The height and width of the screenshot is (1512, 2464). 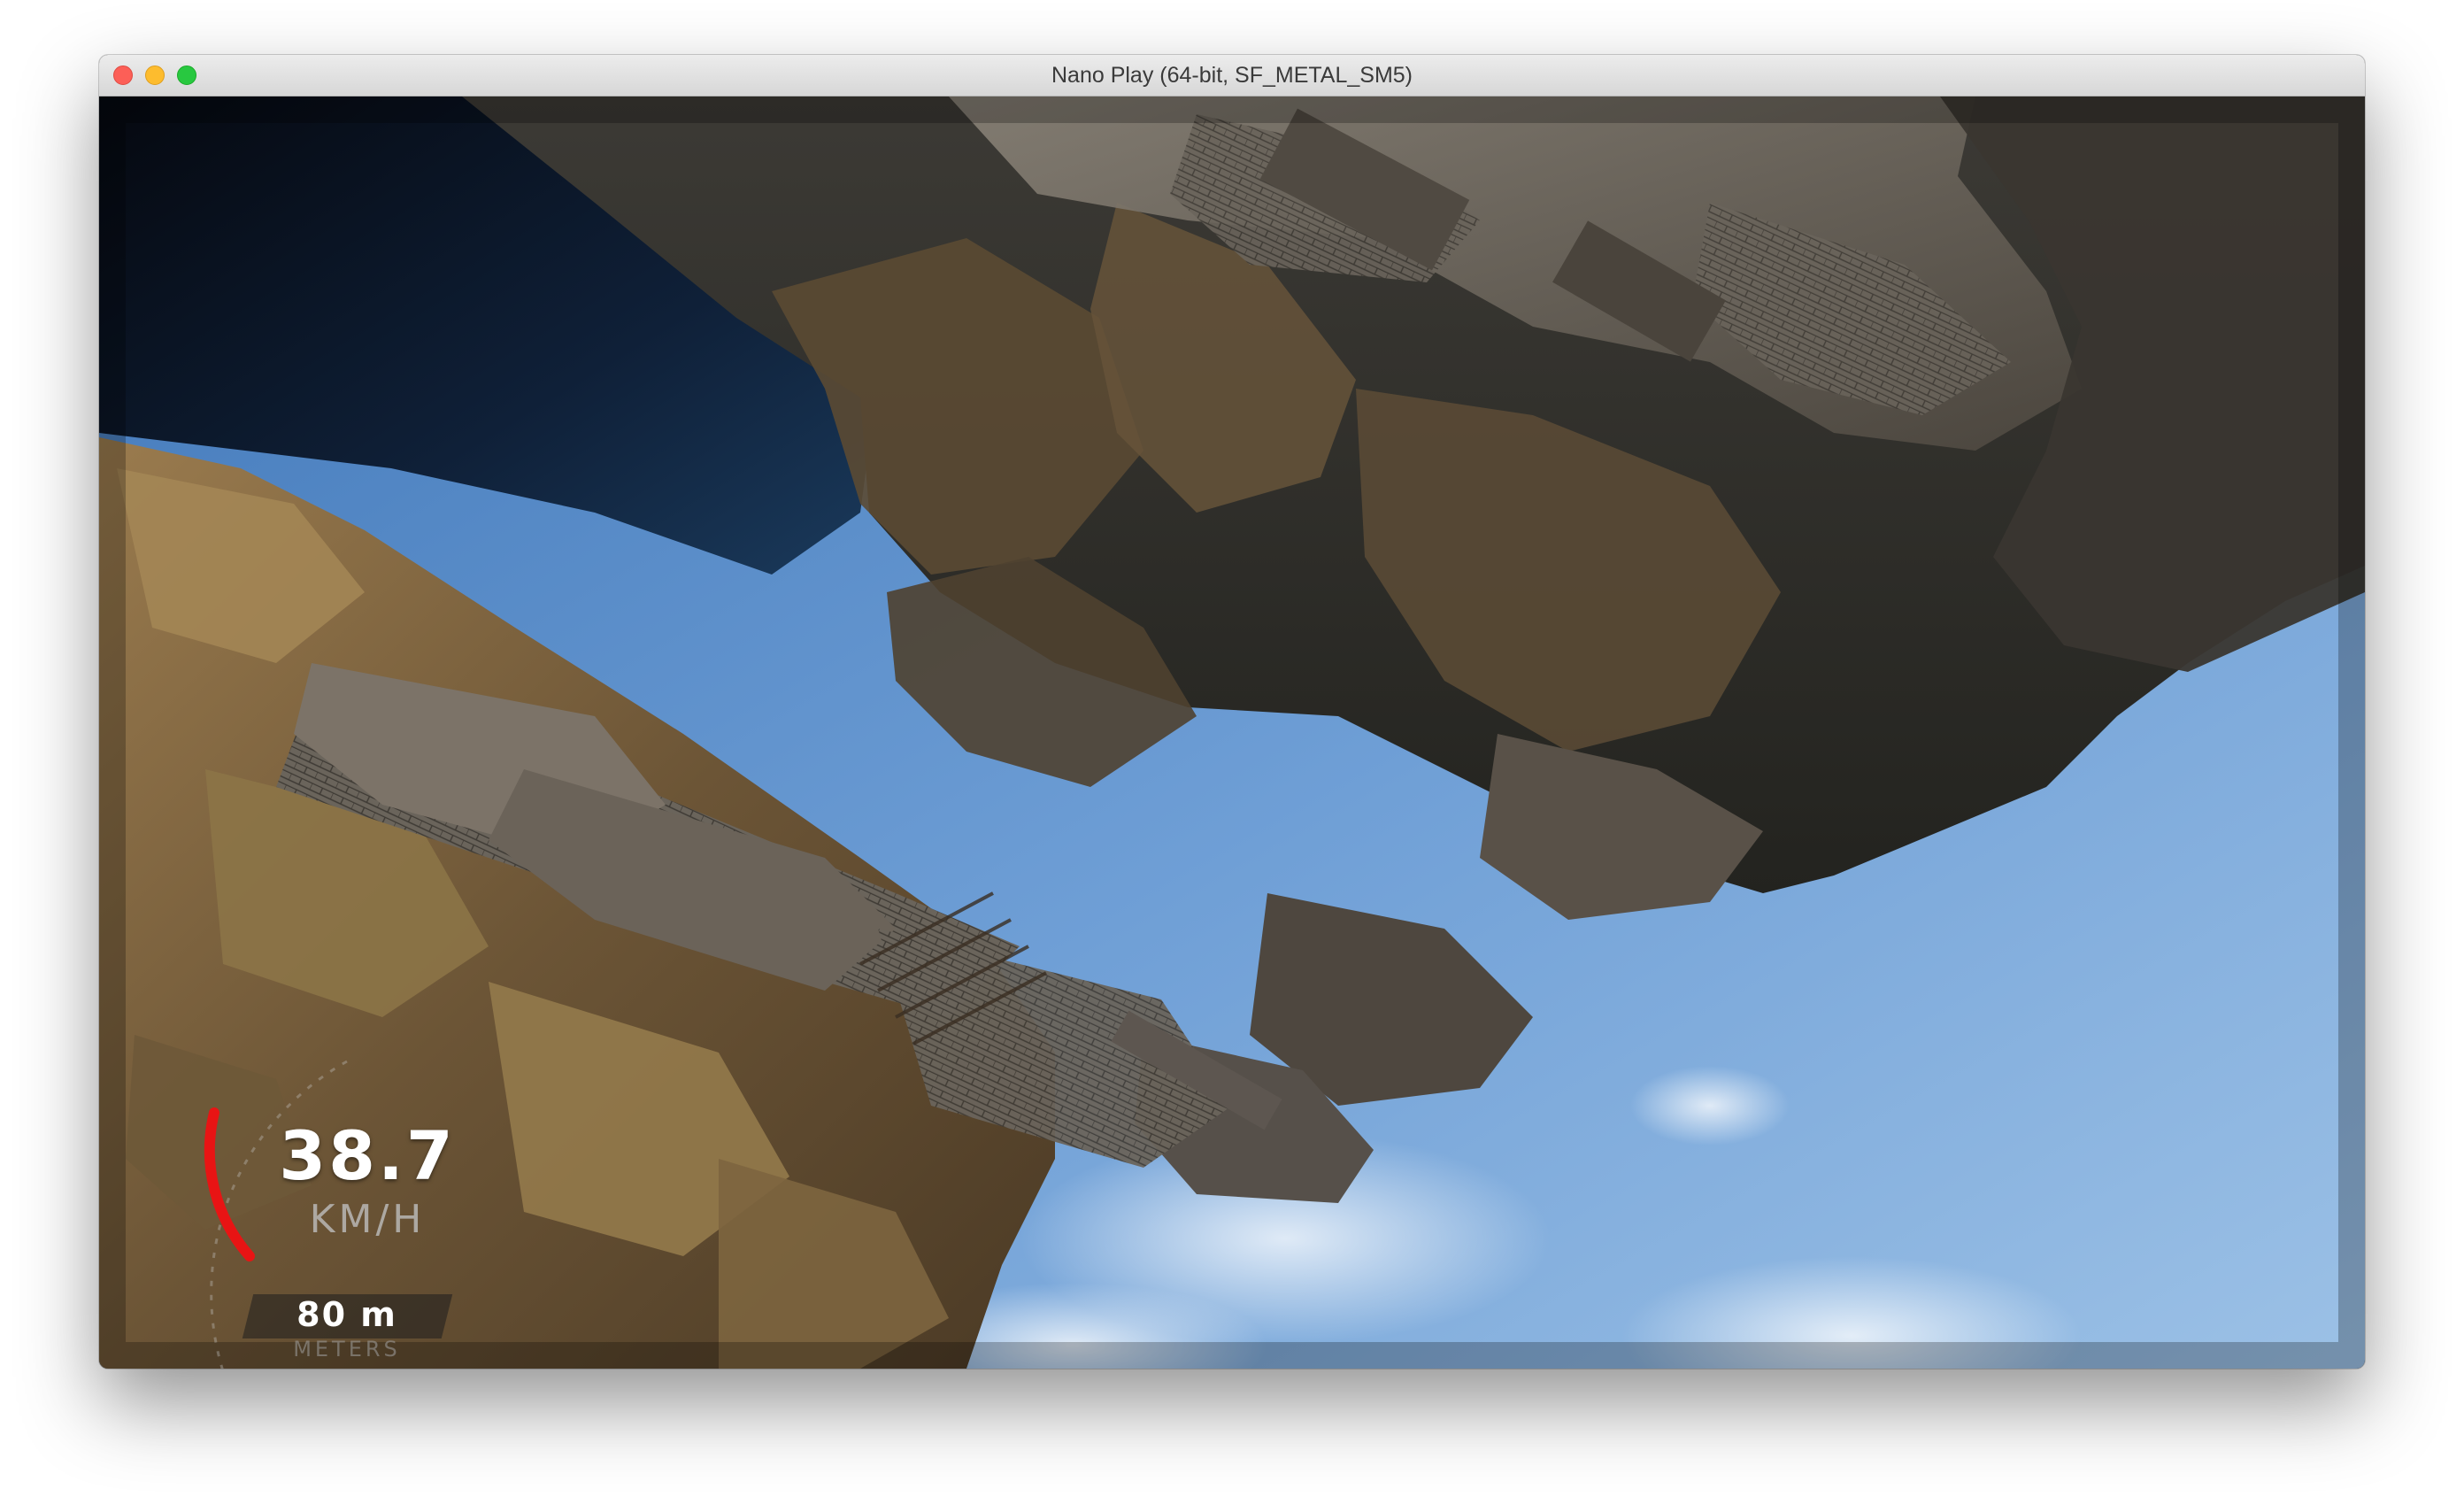 I want to click on speed-unit: KM/H, so click(x=368, y=1219).